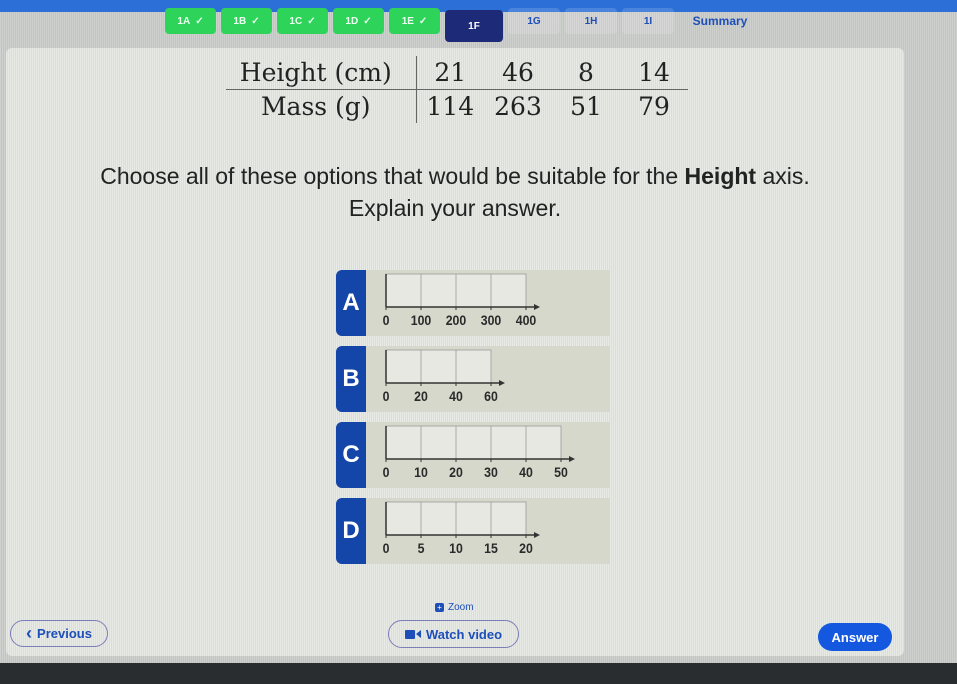 Image resolution: width=957 pixels, height=684 pixels. What do you see at coordinates (64, 633) in the screenshot?
I see `previous-label: Previous` at bounding box center [64, 633].